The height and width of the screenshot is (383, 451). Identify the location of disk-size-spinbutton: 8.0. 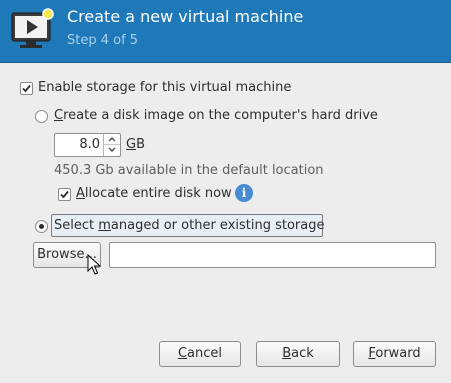
(87, 145).